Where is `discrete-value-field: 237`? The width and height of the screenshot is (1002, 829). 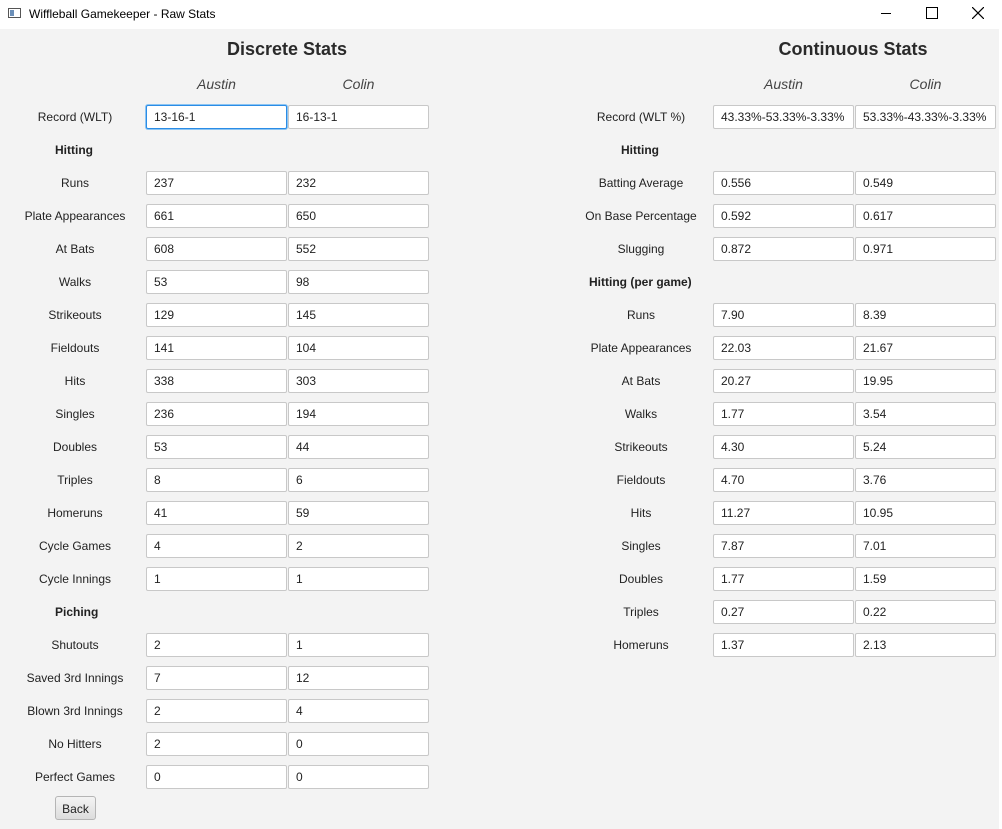 discrete-value-field: 237 is located at coordinates (216, 183).